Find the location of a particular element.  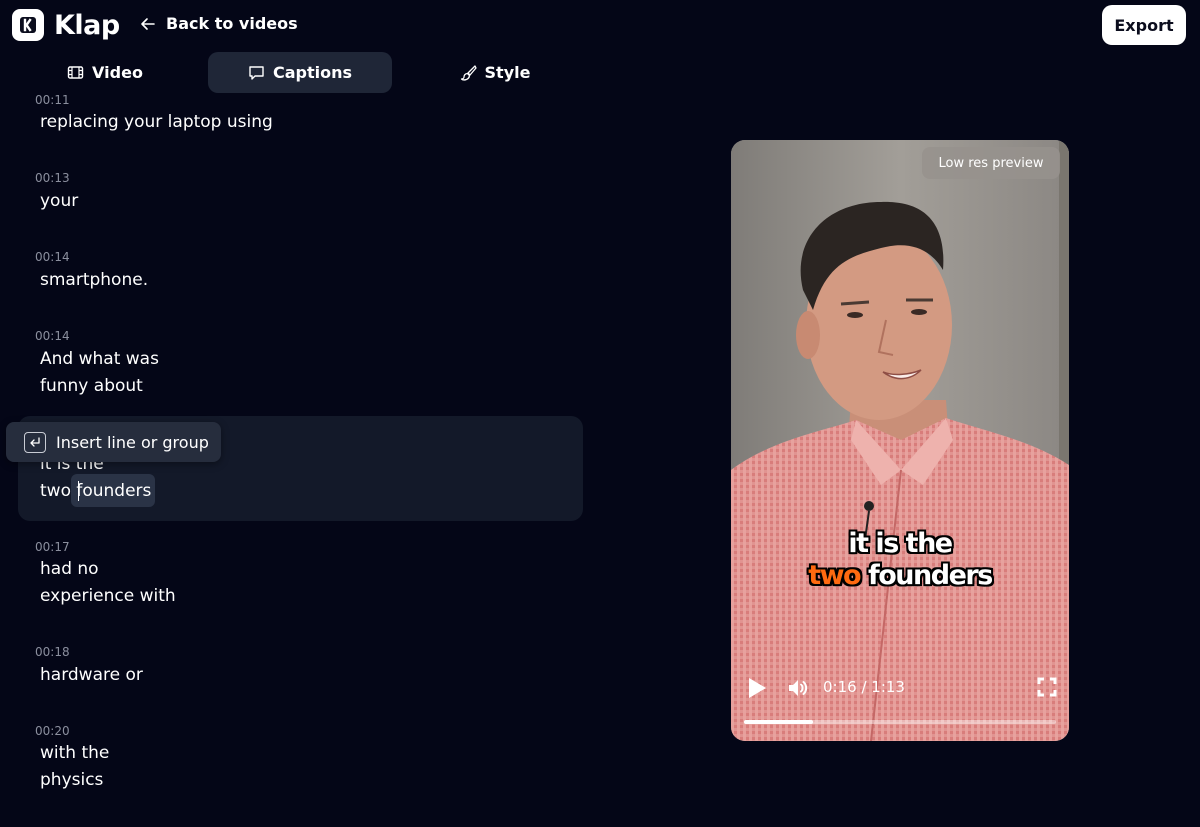

speech-bubble-icon is located at coordinates (256, 73).